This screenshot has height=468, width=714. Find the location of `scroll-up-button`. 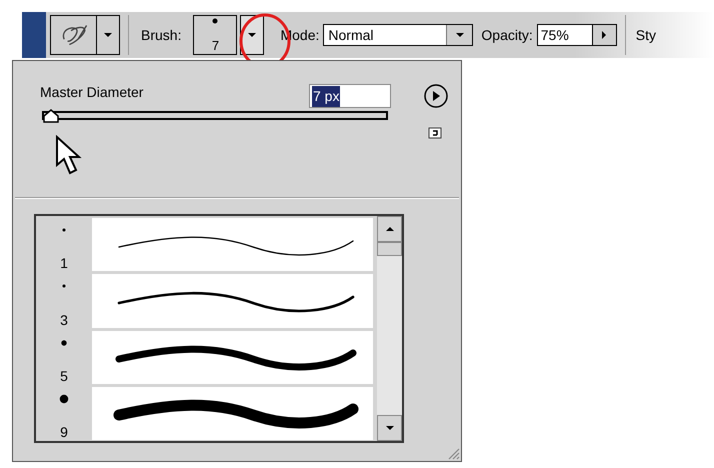

scroll-up-button is located at coordinates (389, 229).